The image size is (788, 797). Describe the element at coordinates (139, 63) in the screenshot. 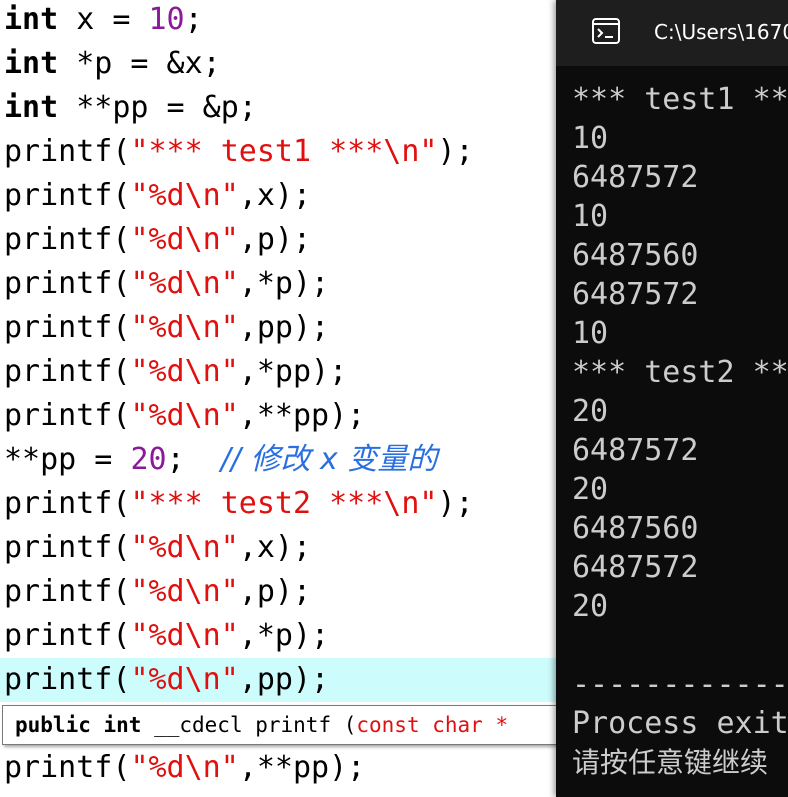

I see `code-token: *p = &x;` at that location.